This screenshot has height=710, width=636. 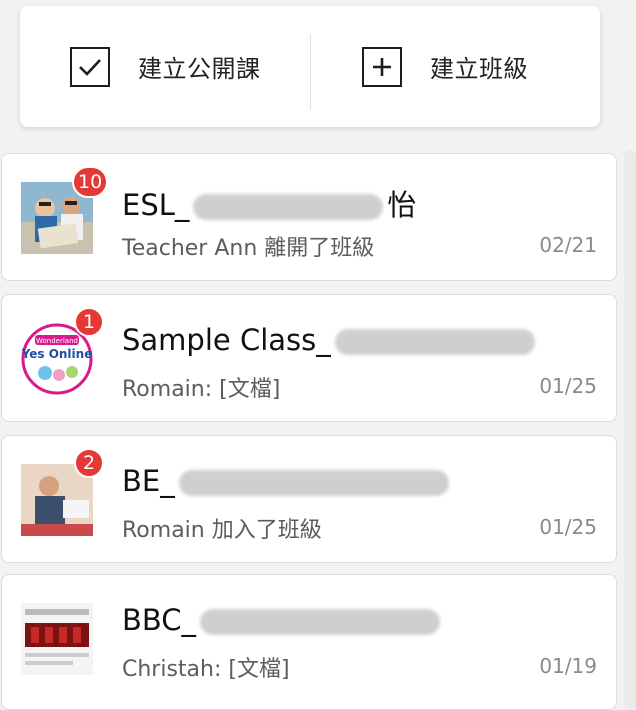 I want to click on class-thumbnail, so click(x=57, y=639).